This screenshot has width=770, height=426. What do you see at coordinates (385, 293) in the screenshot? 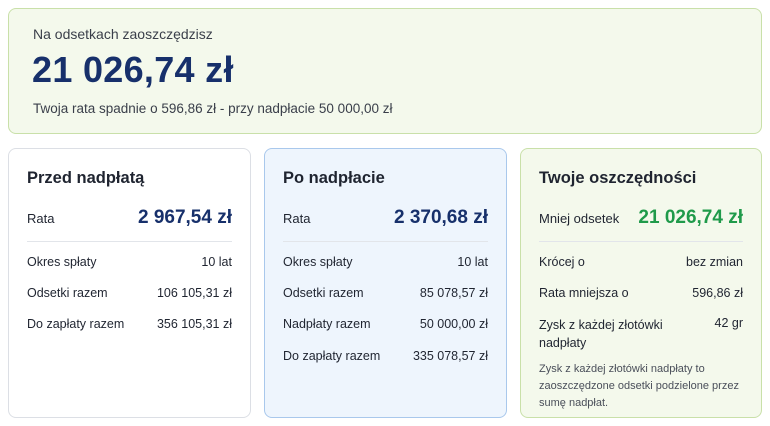
I see `detail-row: Odsetki razem 85 078,57 zł` at bounding box center [385, 293].